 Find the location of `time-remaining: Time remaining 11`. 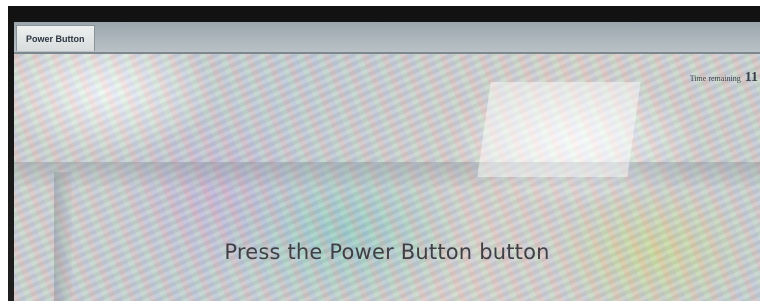

time-remaining: Time remaining 11 is located at coordinates (724, 78).